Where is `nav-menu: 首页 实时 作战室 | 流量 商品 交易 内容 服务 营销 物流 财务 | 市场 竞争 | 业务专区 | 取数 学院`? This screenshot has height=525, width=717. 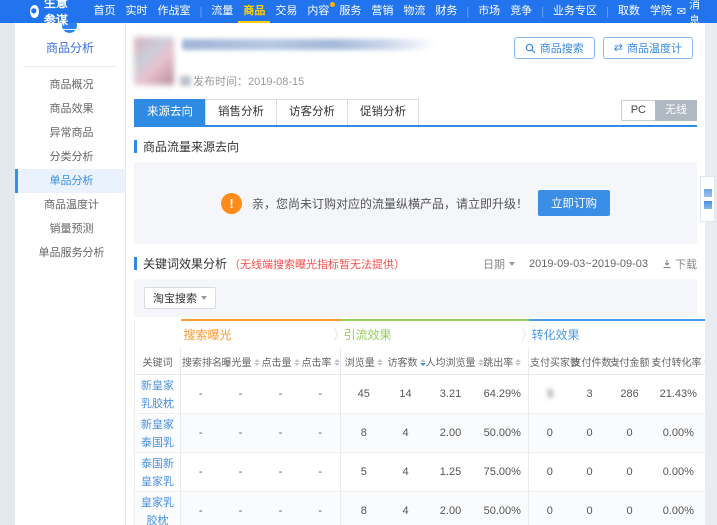 nav-menu: 首页 实时 作战室 | 流量 商品 交易 内容 服务 营销 物流 财务 | 市场 竞争 | 业务专区 | 取数 学院 is located at coordinates (382, 11).